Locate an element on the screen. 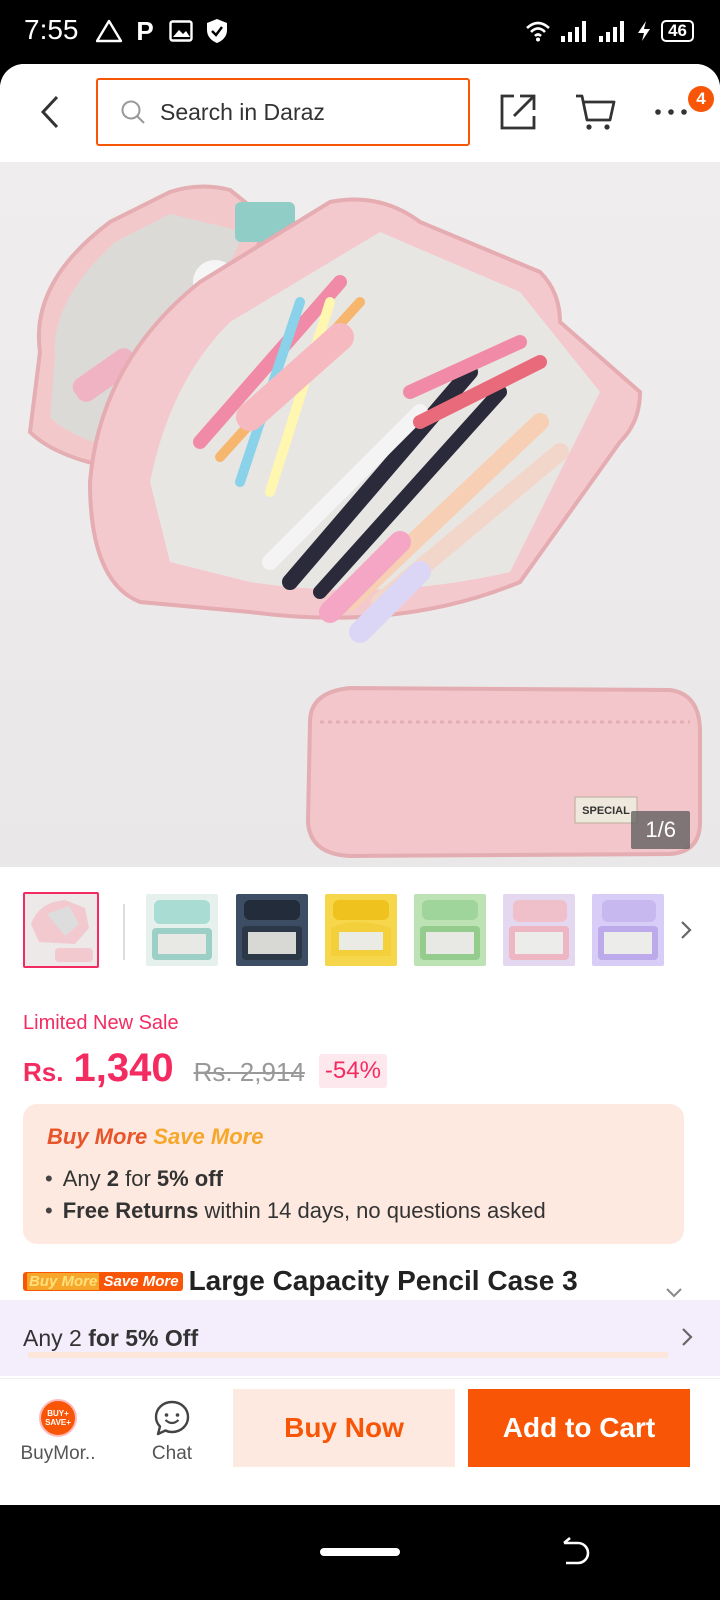 This screenshot has width=720, height=1600. price-currency: Rs. is located at coordinates (43, 1072).